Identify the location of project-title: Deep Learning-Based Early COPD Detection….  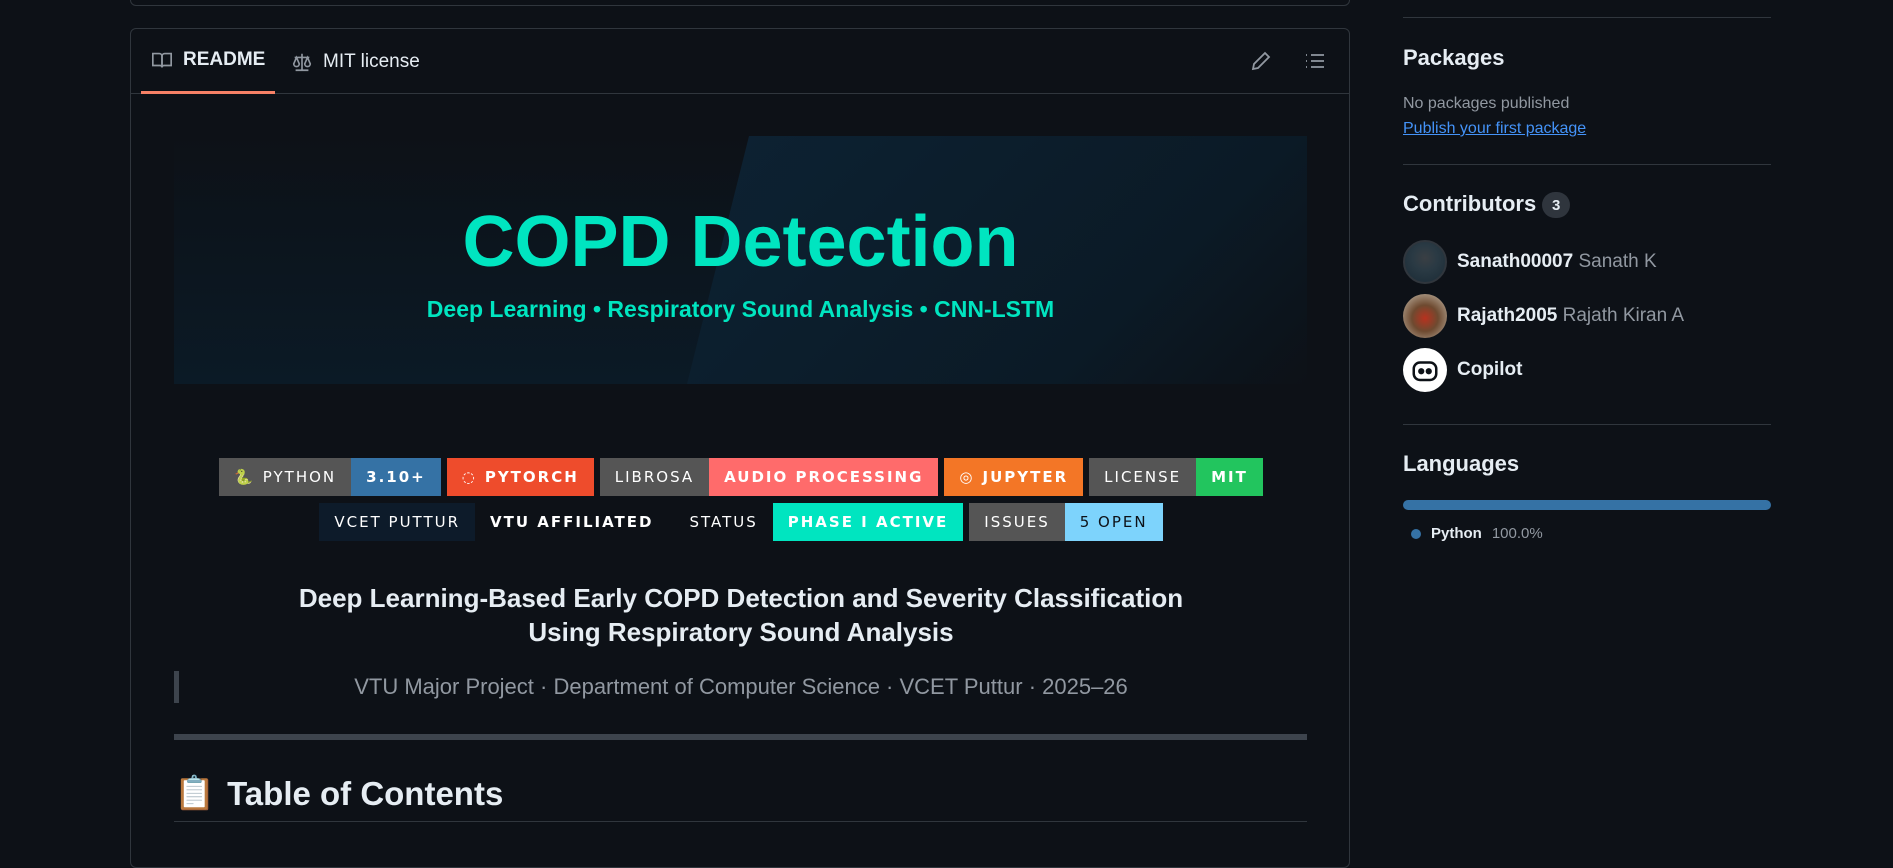
(740, 615).